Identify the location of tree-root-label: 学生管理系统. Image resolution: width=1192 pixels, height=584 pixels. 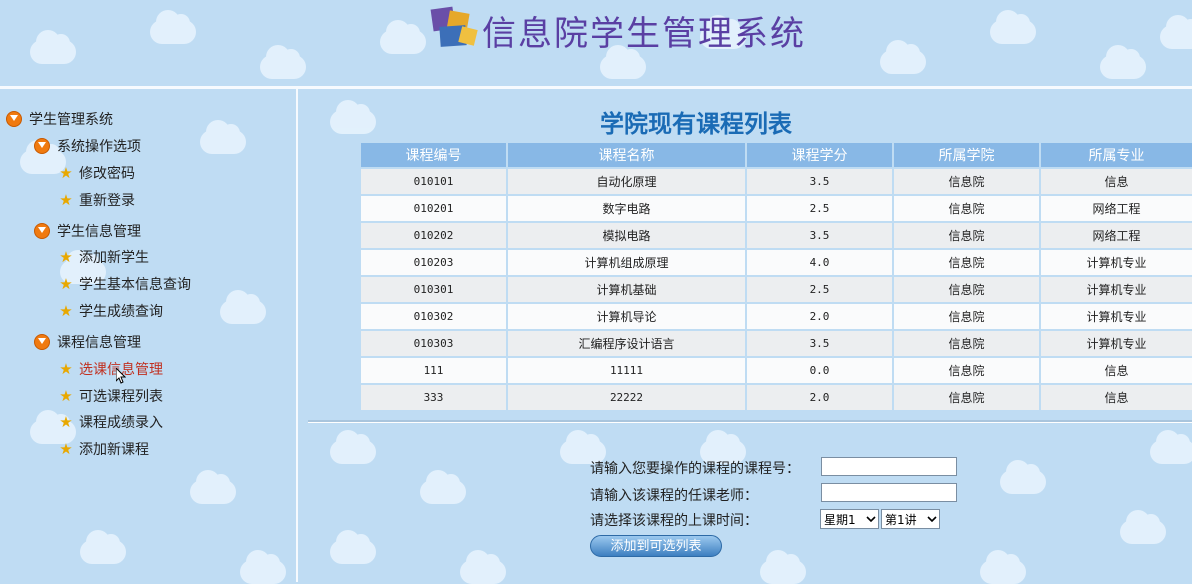
(71, 120).